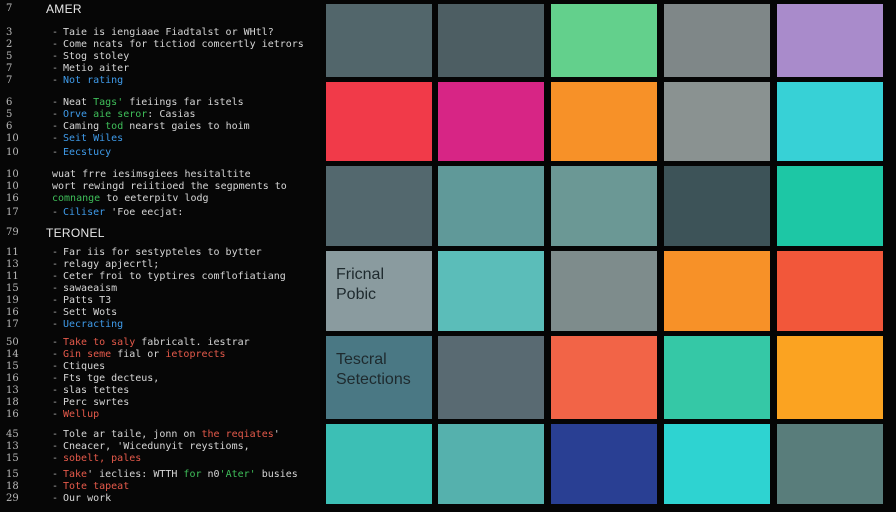  What do you see at coordinates (160, 487) in the screenshot?
I see `code-line: 18 - Tote tapeat` at bounding box center [160, 487].